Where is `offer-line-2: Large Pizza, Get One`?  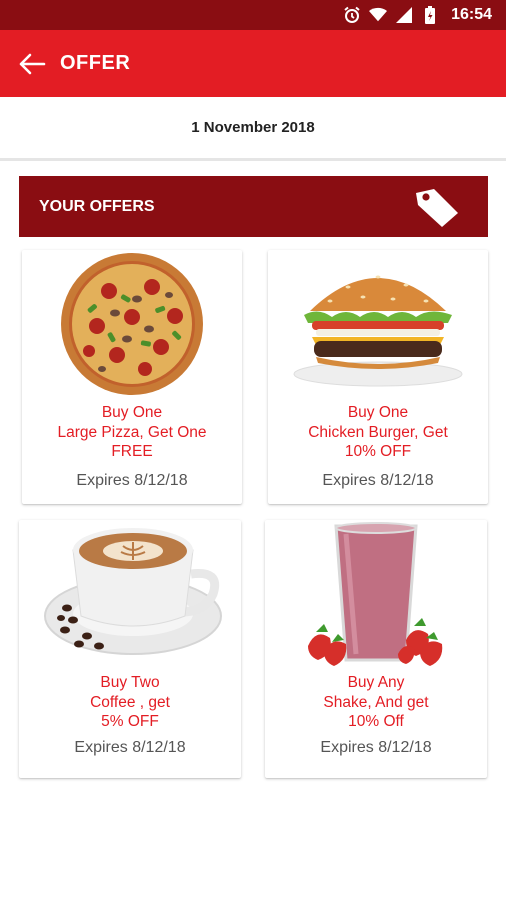
offer-line-2: Large Pizza, Get One is located at coordinates (132, 432).